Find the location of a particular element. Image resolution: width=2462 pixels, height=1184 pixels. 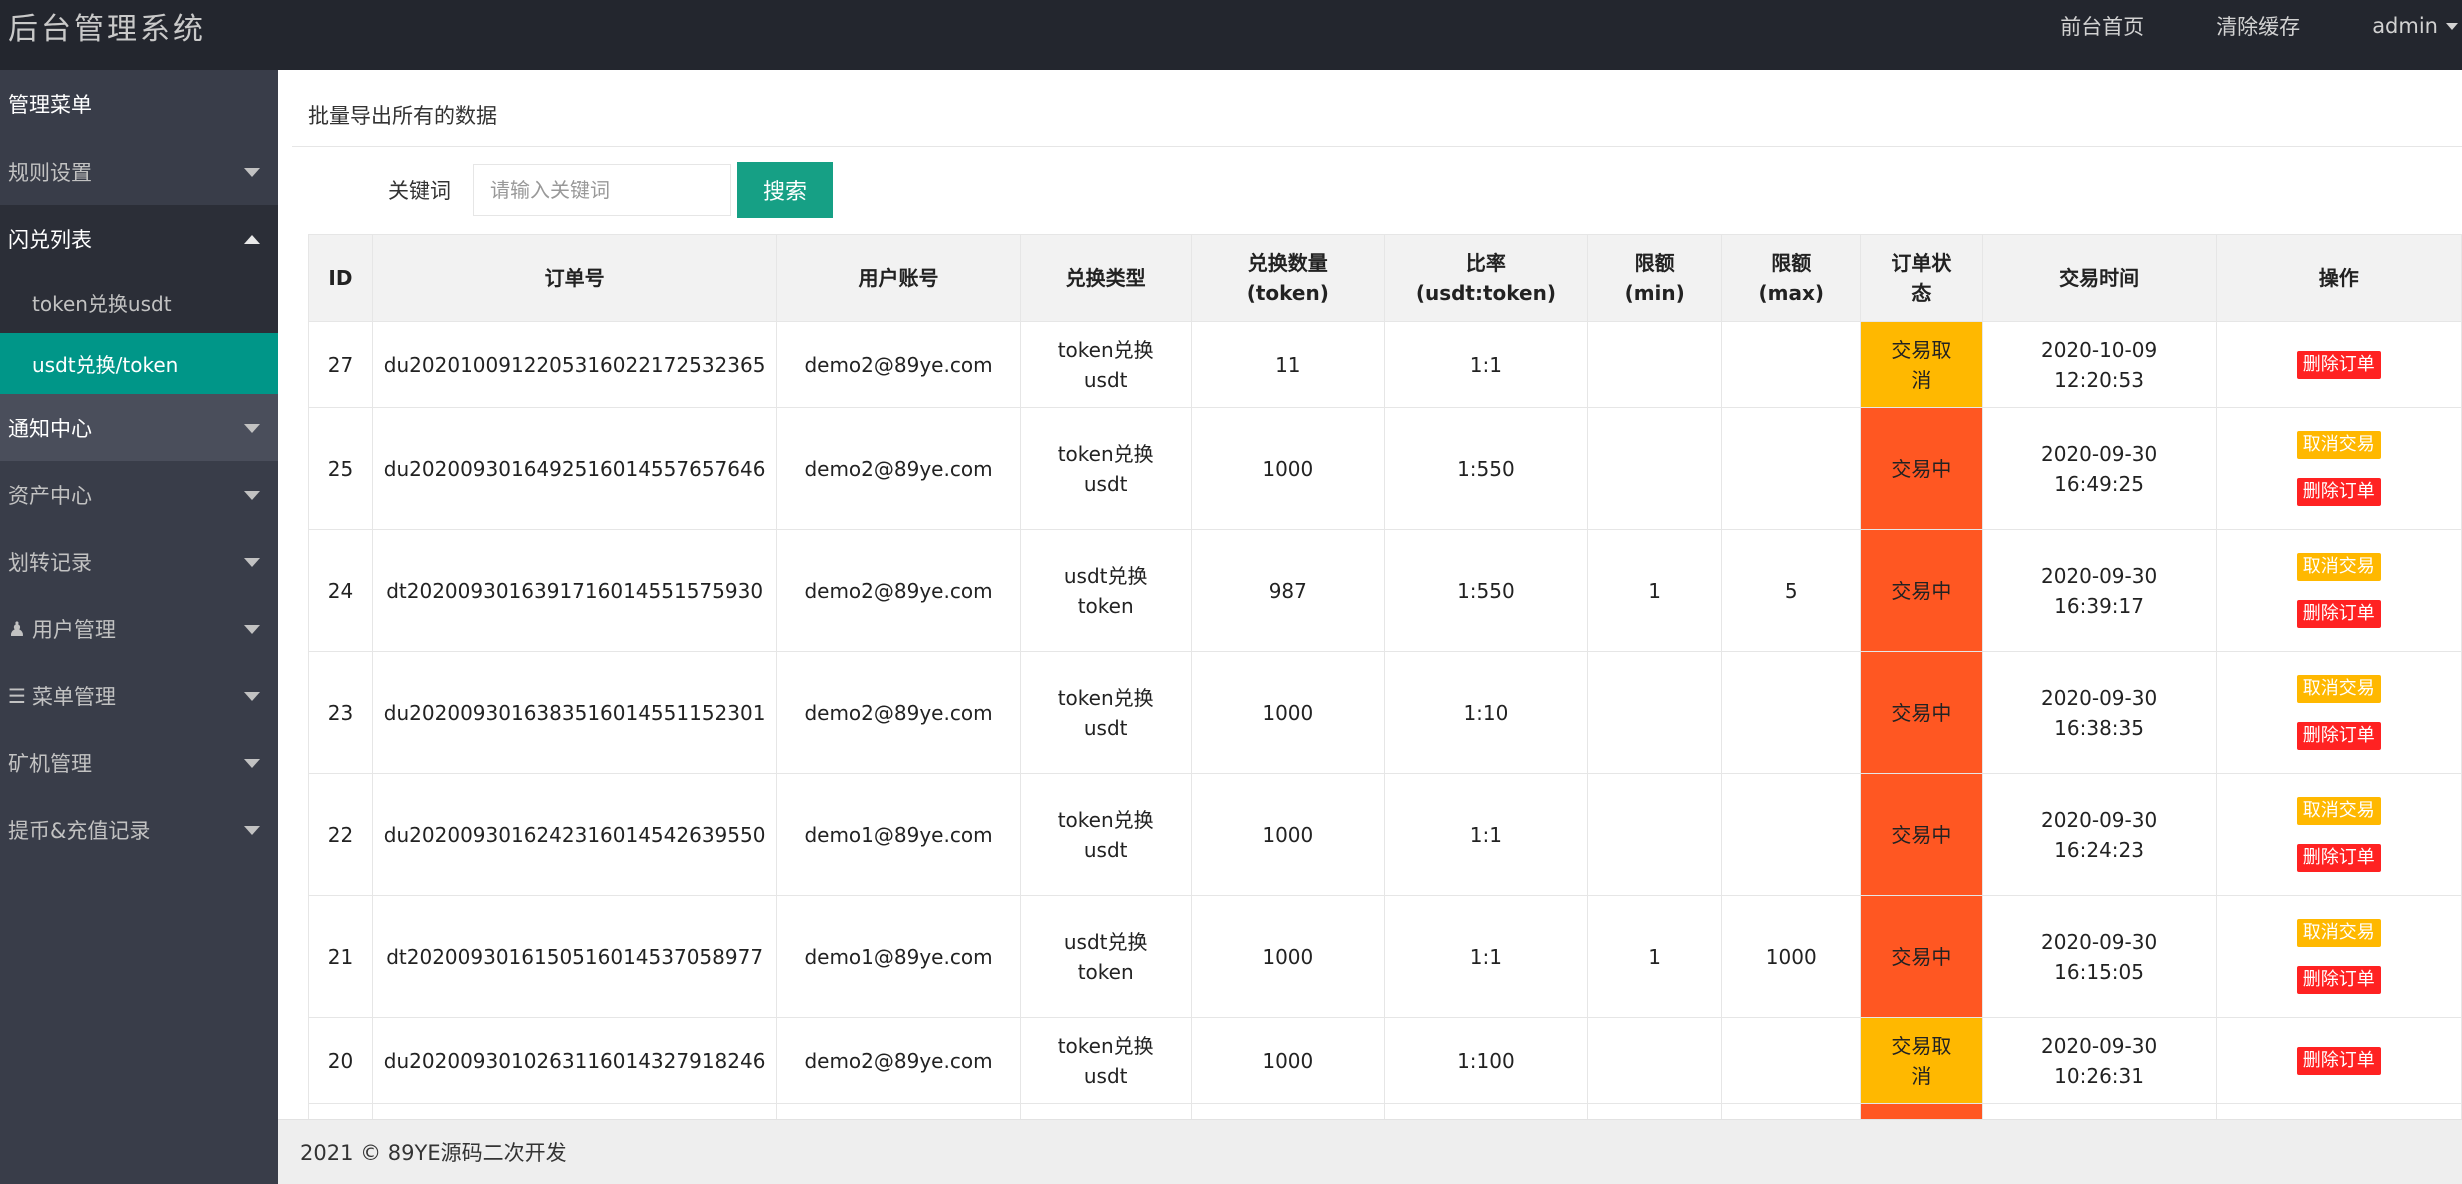

actions-cell: 删除订单 is located at coordinates (2338, 1060).